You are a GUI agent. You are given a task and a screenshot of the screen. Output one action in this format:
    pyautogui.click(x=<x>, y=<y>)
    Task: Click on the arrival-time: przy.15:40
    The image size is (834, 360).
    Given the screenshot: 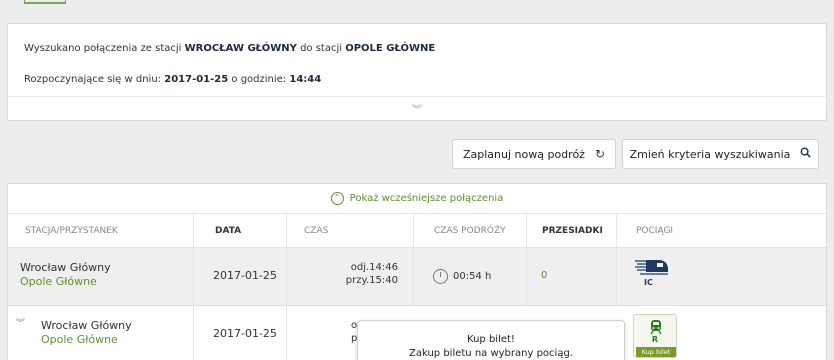 What is the action you would take?
    pyautogui.click(x=371, y=280)
    